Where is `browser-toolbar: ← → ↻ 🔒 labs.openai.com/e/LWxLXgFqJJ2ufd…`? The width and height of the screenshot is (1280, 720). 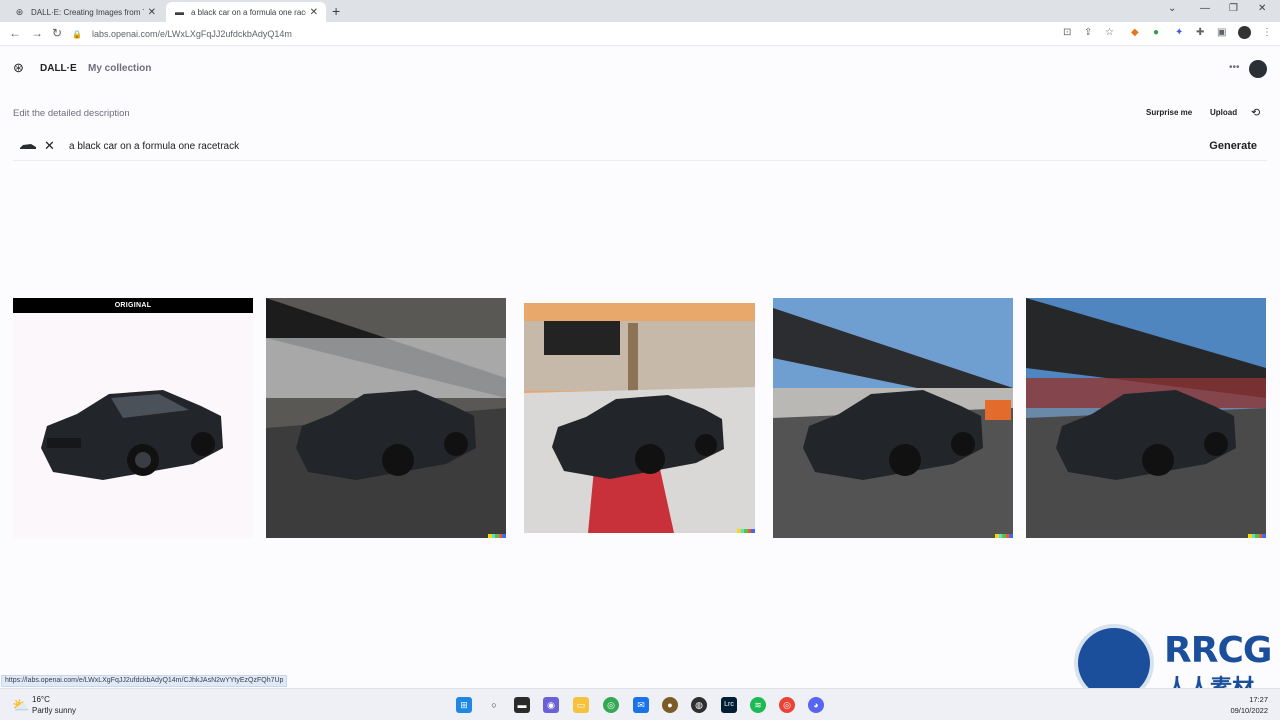 browser-toolbar: ← → ↻ 🔒 labs.openai.com/e/LWxLXgFqJJ2ufd… is located at coordinates (640, 34).